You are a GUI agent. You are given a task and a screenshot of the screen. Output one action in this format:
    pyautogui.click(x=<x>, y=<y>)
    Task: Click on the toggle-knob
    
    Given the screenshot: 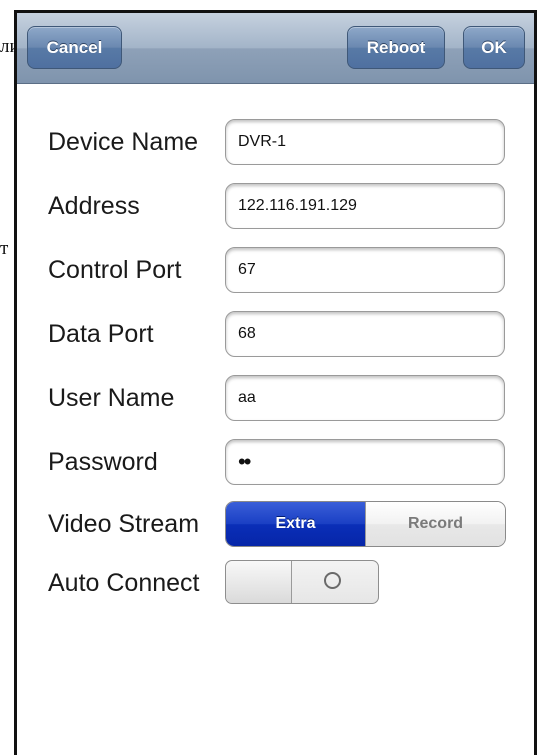 What is the action you would take?
    pyautogui.click(x=259, y=582)
    